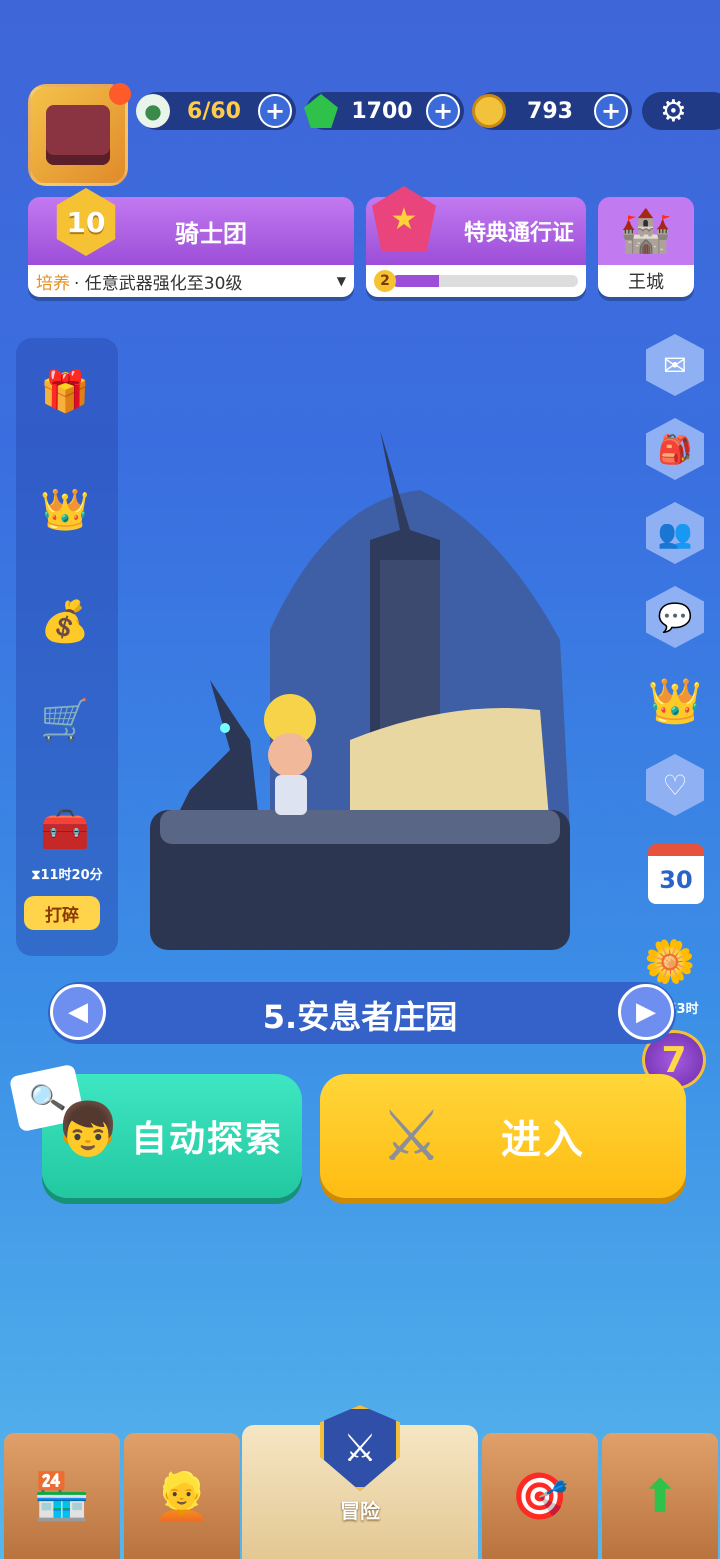 The height and width of the screenshot is (1559, 720). I want to click on chat-button: 💬, so click(675, 617).